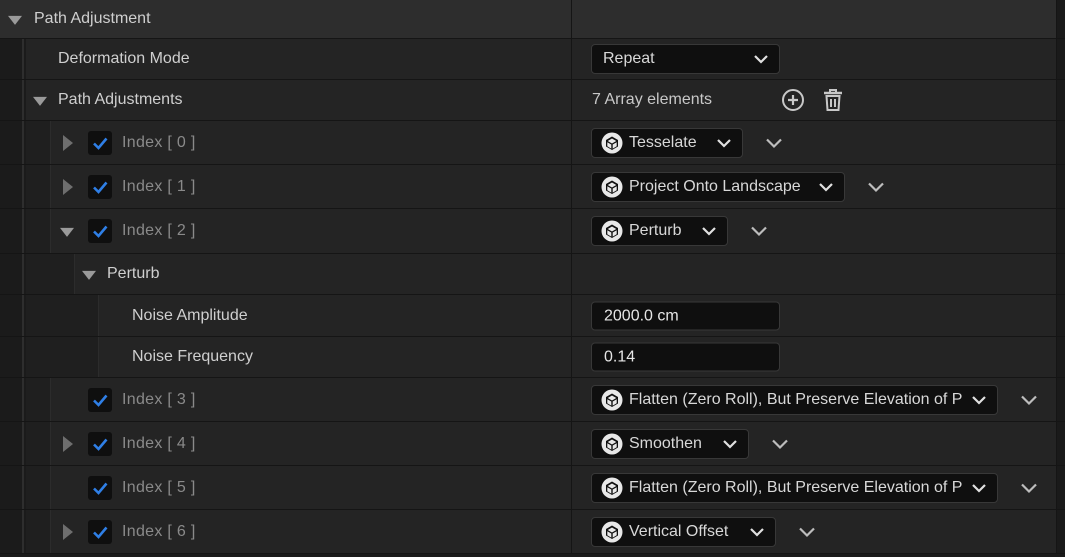 This screenshot has width=1065, height=557. I want to click on index-label: Index [ 0 ], so click(159, 142).